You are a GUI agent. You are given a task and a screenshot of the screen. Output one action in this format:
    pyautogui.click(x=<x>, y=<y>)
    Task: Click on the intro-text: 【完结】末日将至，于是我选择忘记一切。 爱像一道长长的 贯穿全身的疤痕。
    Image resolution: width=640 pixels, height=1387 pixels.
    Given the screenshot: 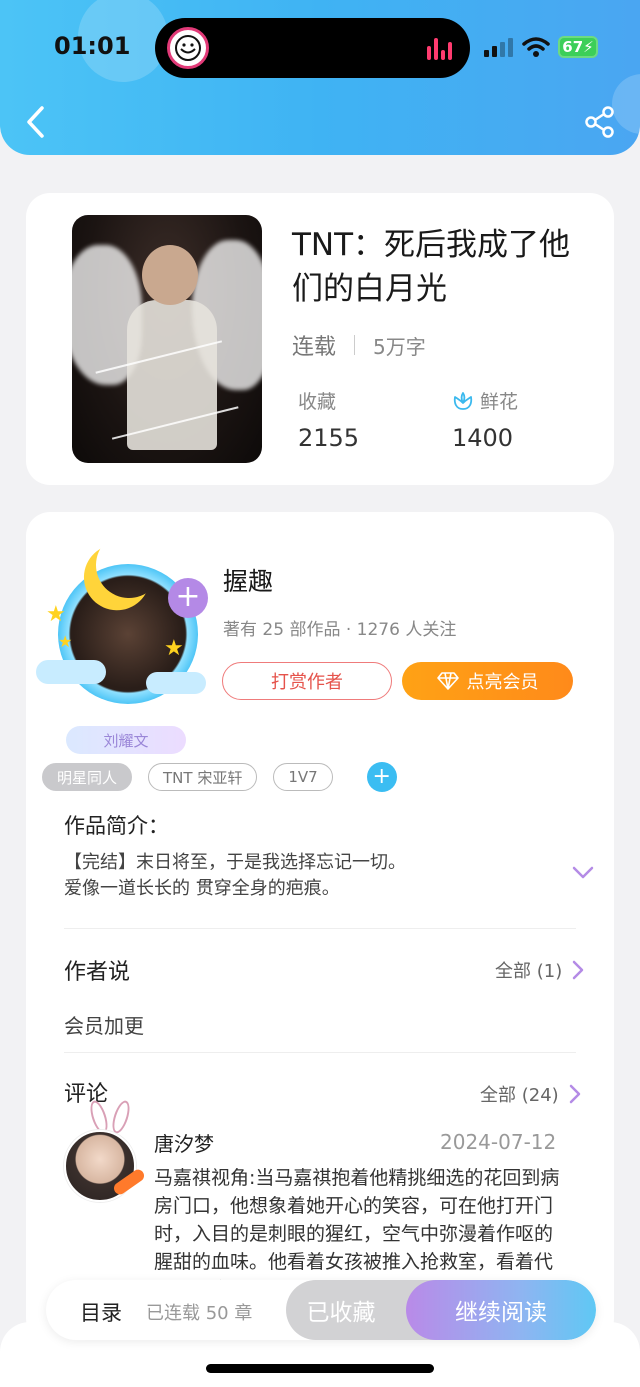 What is the action you would take?
    pyautogui.click(x=284, y=876)
    